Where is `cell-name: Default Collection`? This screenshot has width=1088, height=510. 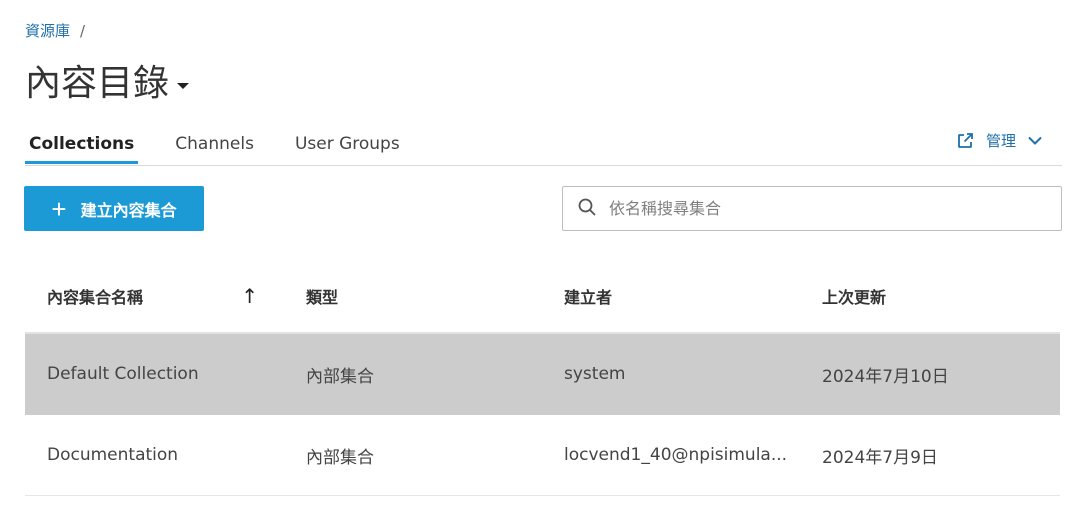 cell-name: Default Collection is located at coordinates (123, 374).